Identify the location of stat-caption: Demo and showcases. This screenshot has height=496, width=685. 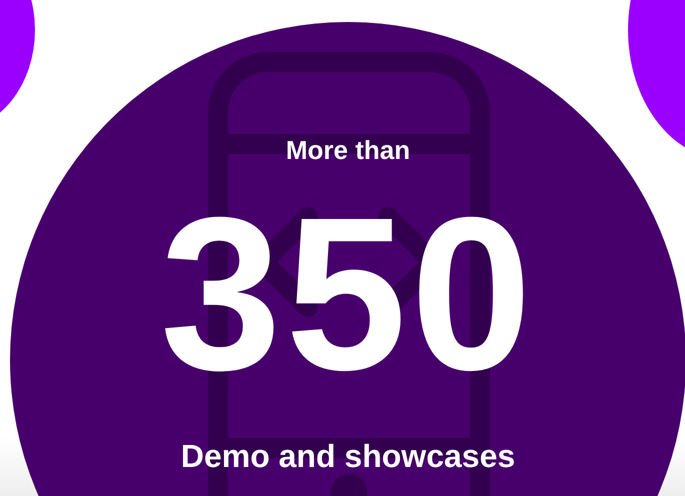
(348, 456).